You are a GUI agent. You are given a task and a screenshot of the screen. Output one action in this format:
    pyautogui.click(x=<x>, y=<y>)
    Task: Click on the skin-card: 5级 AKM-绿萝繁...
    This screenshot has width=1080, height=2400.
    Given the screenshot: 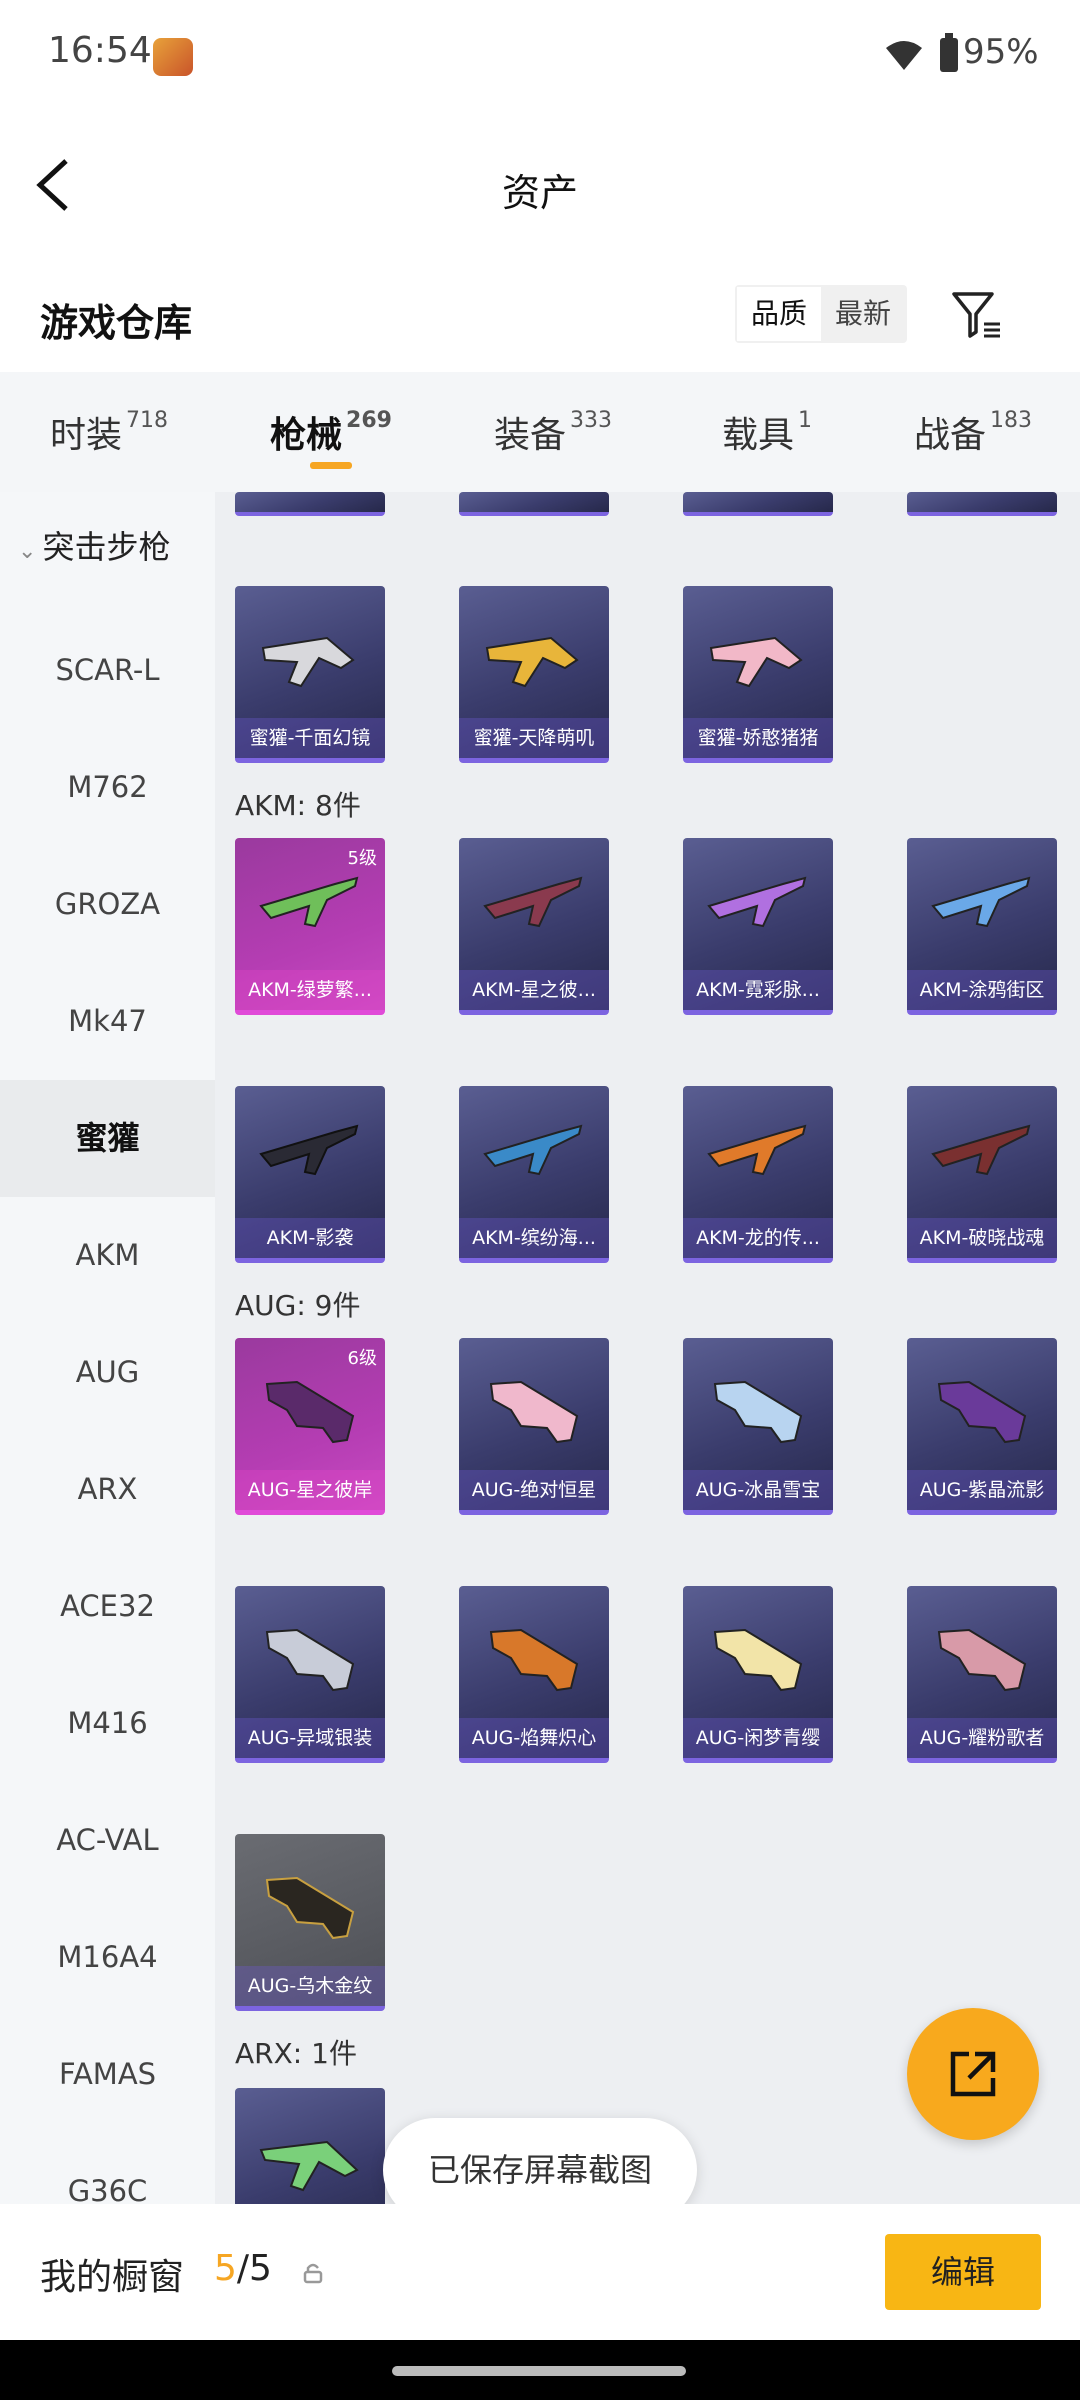 What is the action you would take?
    pyautogui.click(x=310, y=926)
    